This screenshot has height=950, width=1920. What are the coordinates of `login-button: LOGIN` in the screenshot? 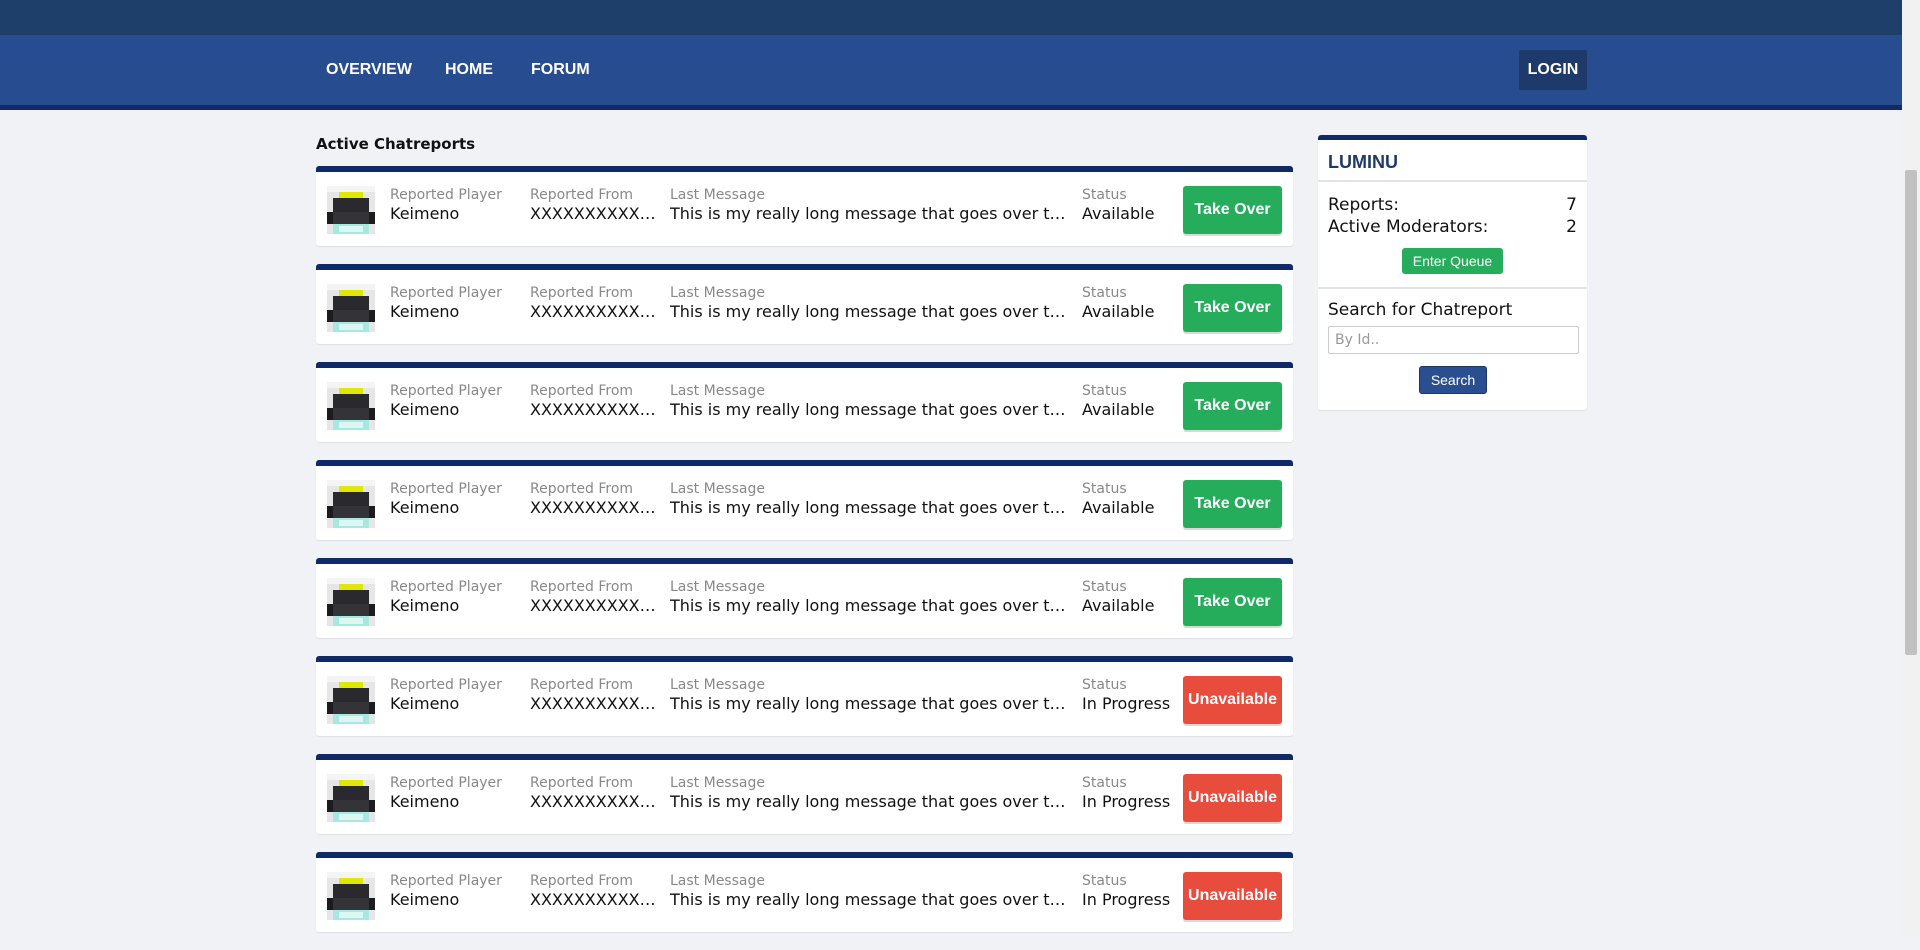 It's located at (1553, 70).